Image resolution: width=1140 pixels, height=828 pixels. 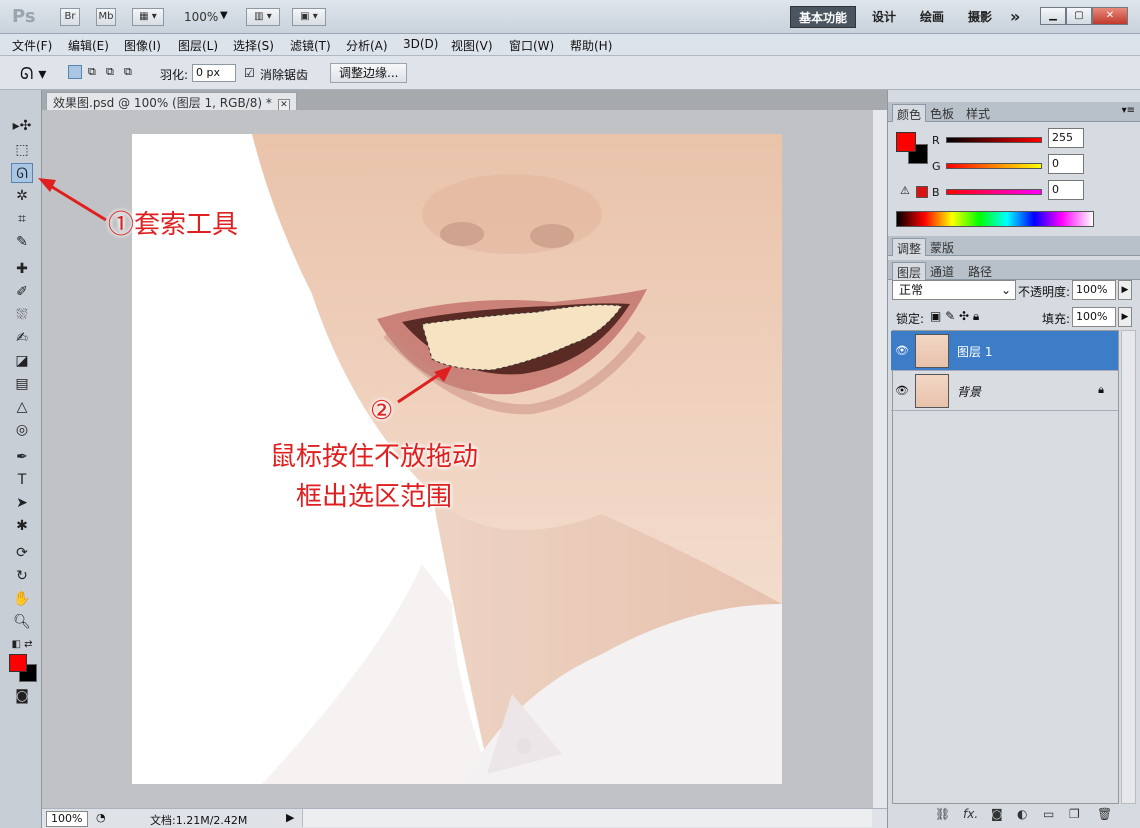 I want to click on new-selection-icon, so click(x=75, y=72).